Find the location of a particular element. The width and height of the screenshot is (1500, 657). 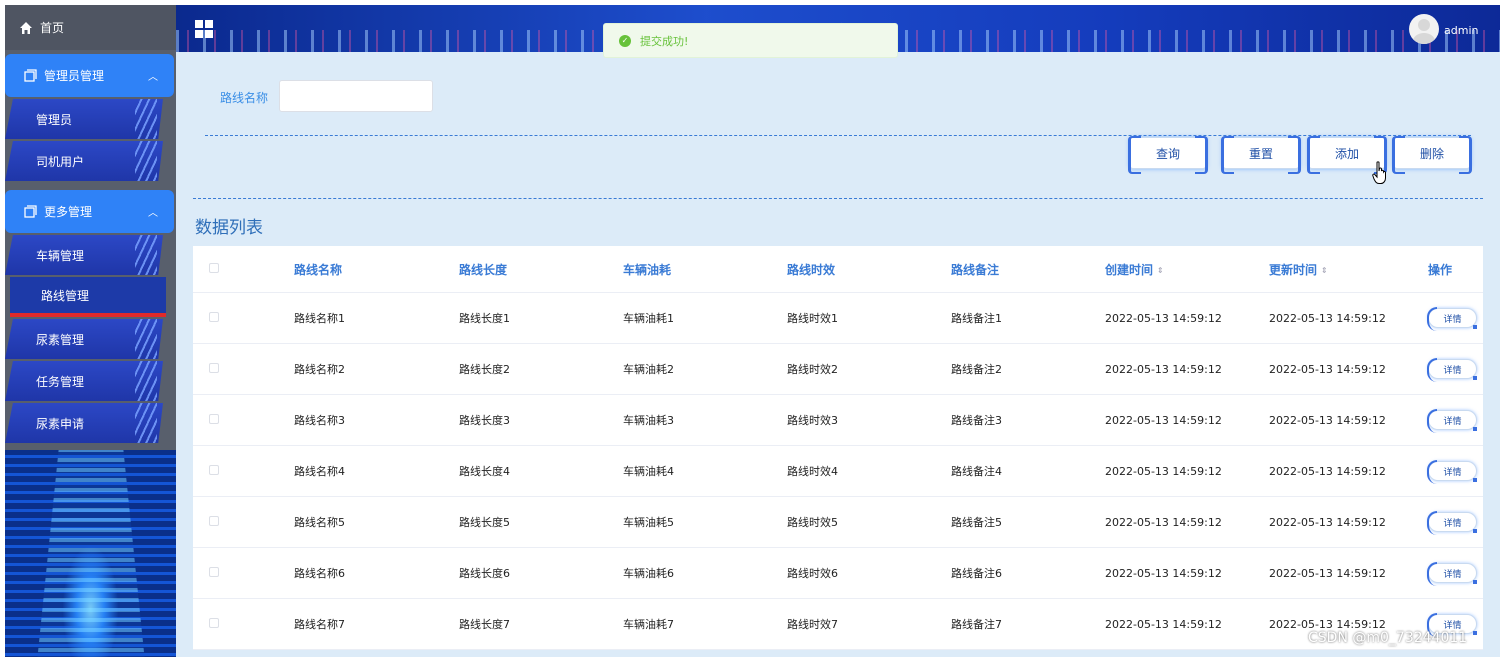

search-label: 路线名称 is located at coordinates (244, 98).